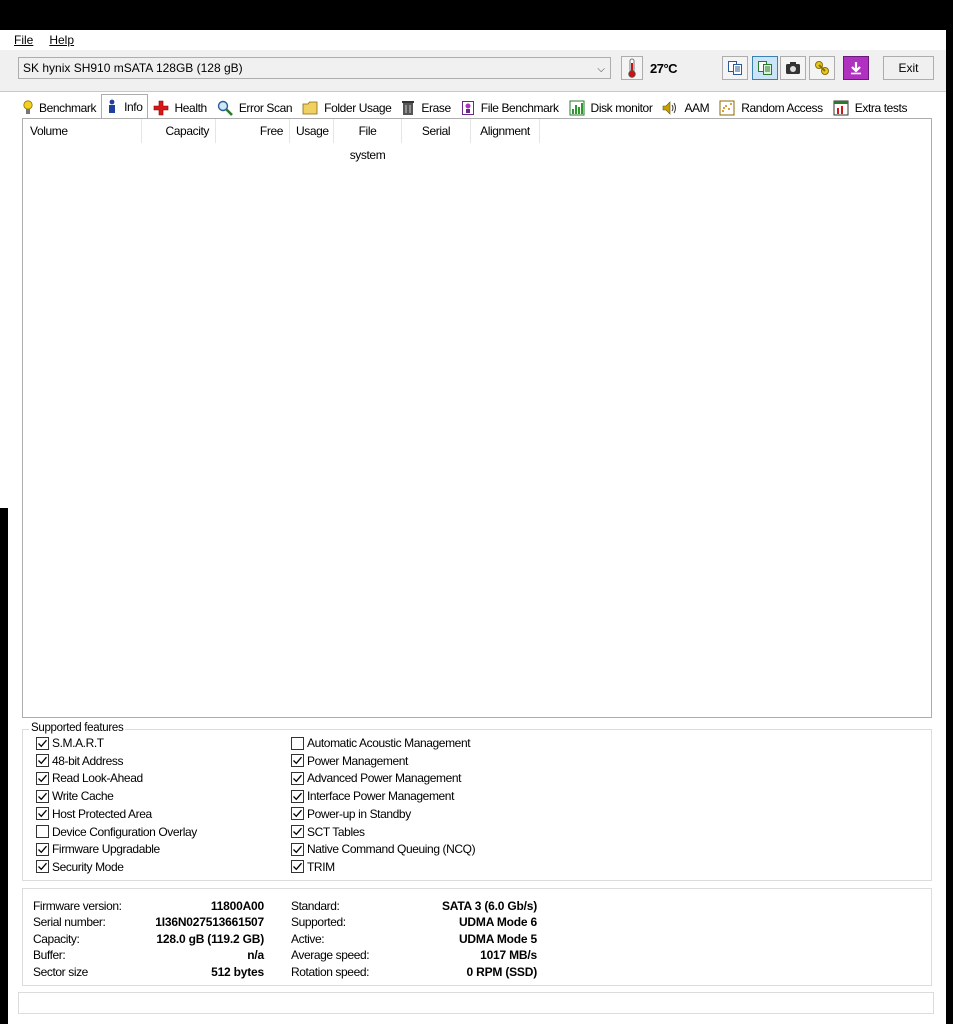  I want to click on feature-s-m-a-r-t: S.M.A.R.T, so click(70, 743).